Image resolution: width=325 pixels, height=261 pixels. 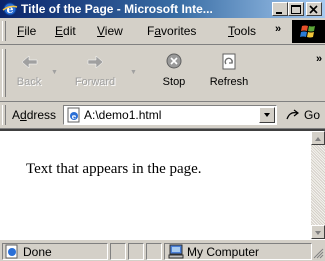 What do you see at coordinates (278, 29) in the screenshot?
I see `menu-overflow-chevron: »` at bounding box center [278, 29].